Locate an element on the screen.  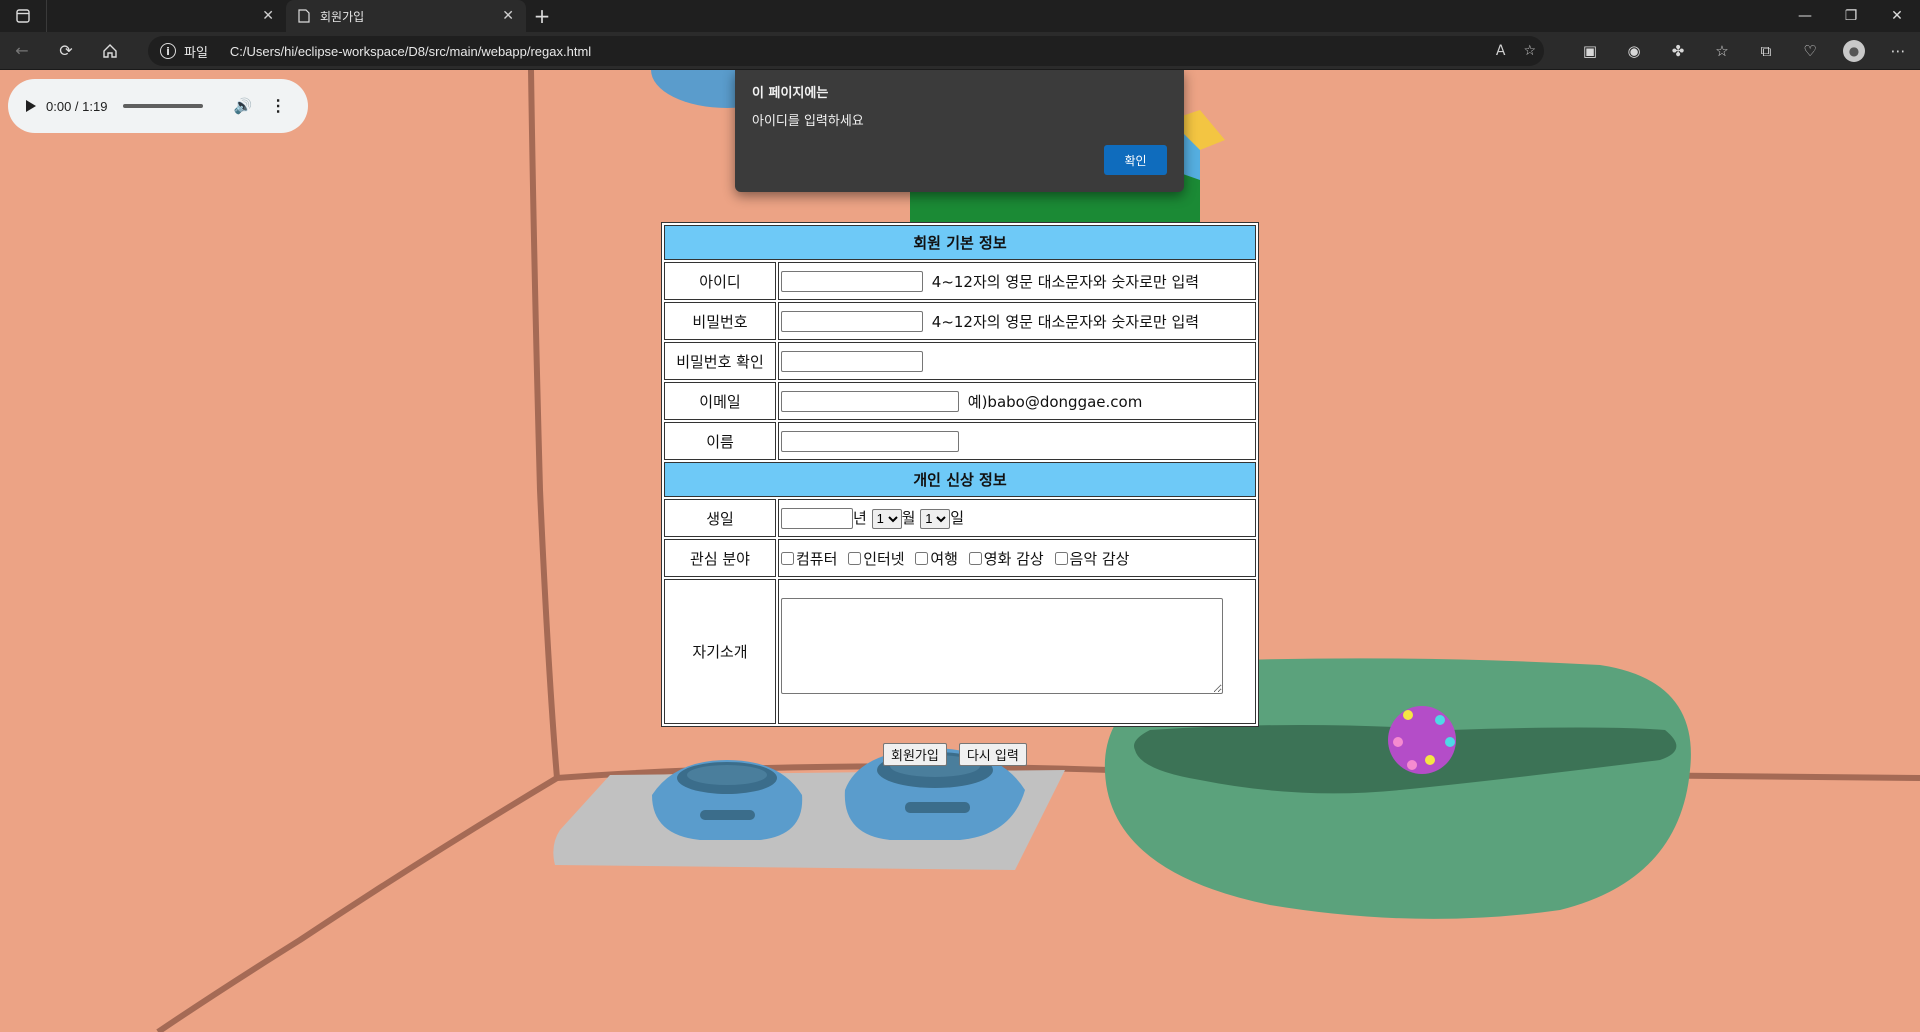
interest-option-music: 음악 감상 is located at coordinates (1092, 558).